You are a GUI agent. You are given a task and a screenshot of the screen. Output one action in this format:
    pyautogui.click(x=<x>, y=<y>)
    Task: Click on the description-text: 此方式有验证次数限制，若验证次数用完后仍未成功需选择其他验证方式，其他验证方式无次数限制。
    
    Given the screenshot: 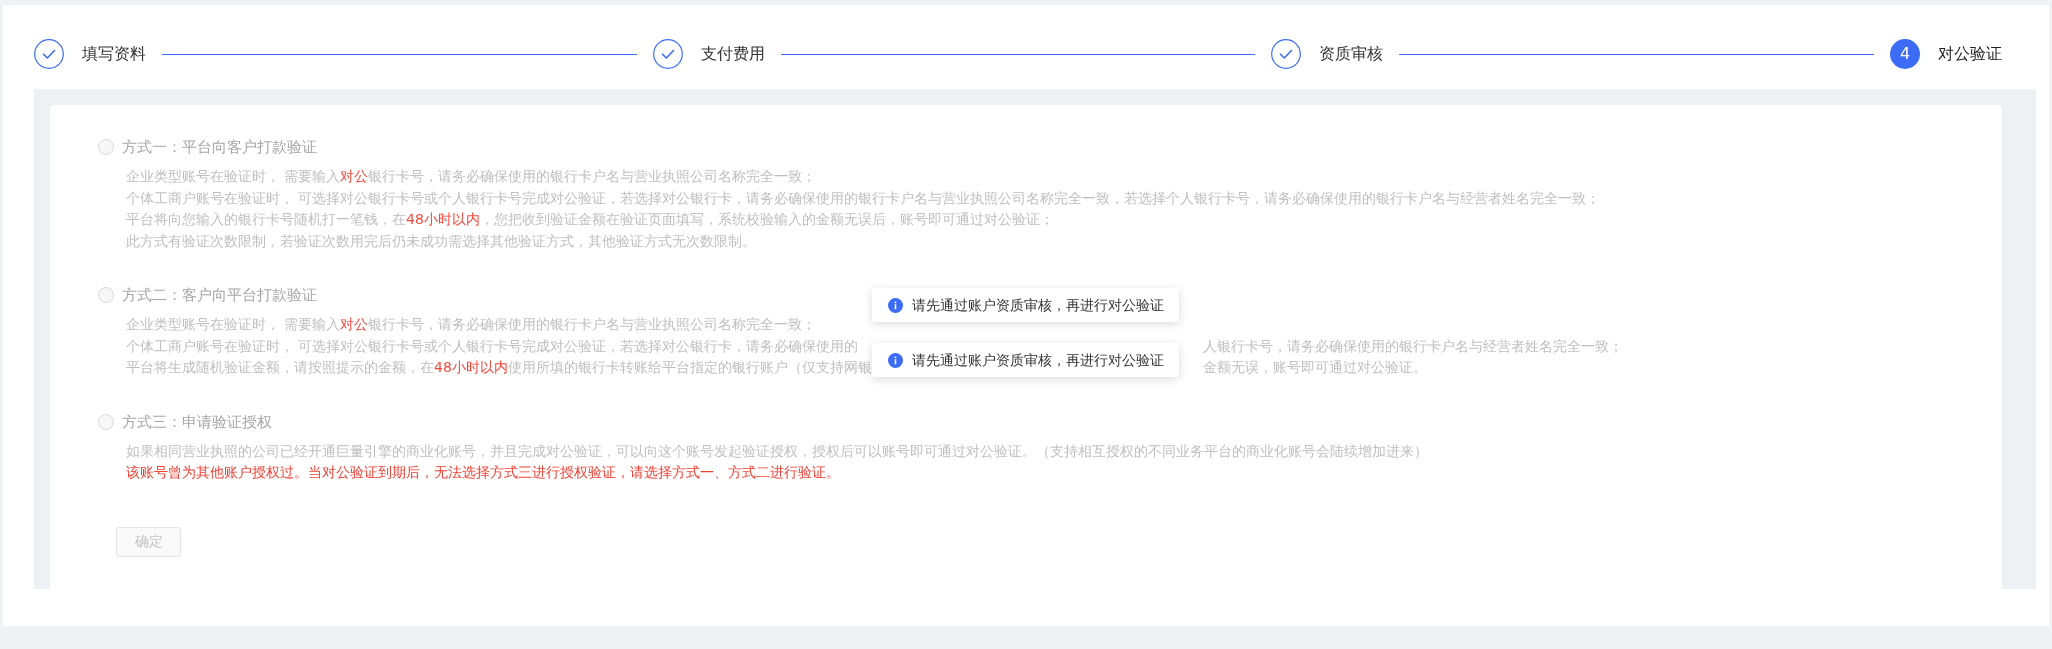 What is the action you would take?
    pyautogui.click(x=441, y=241)
    